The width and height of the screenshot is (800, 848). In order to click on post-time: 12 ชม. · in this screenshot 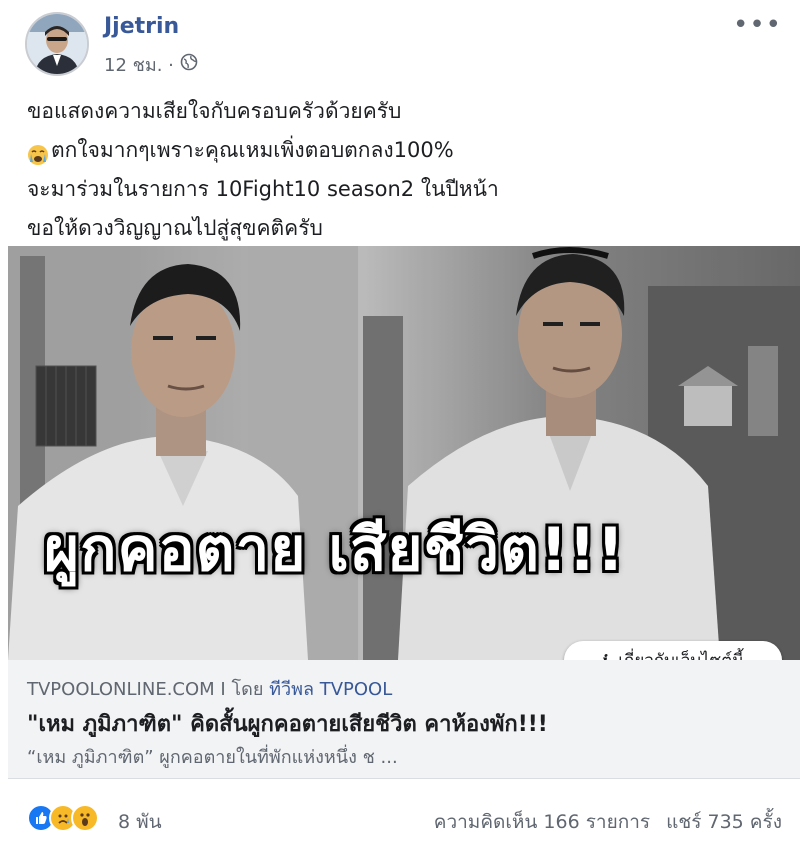, I will do `click(139, 64)`.